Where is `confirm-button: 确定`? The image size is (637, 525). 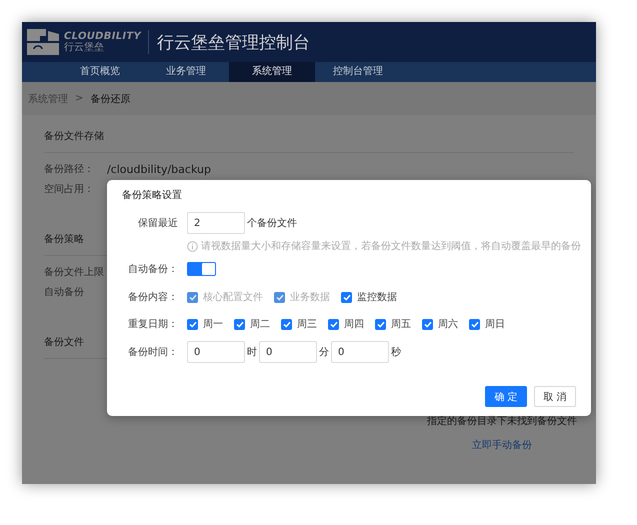
confirm-button: 确定 is located at coordinates (506, 396).